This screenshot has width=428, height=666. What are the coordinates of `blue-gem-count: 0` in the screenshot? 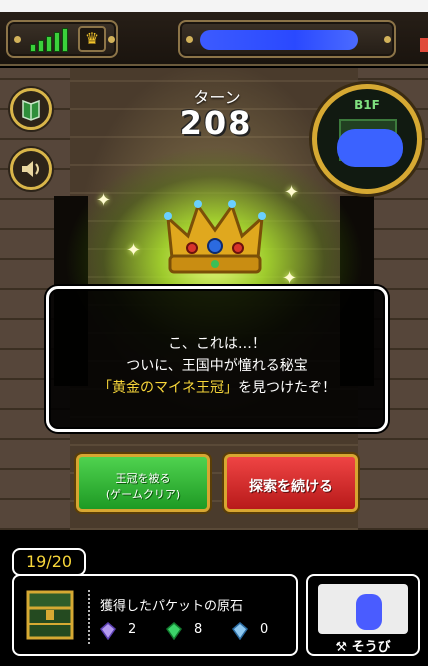 It's located at (264, 629).